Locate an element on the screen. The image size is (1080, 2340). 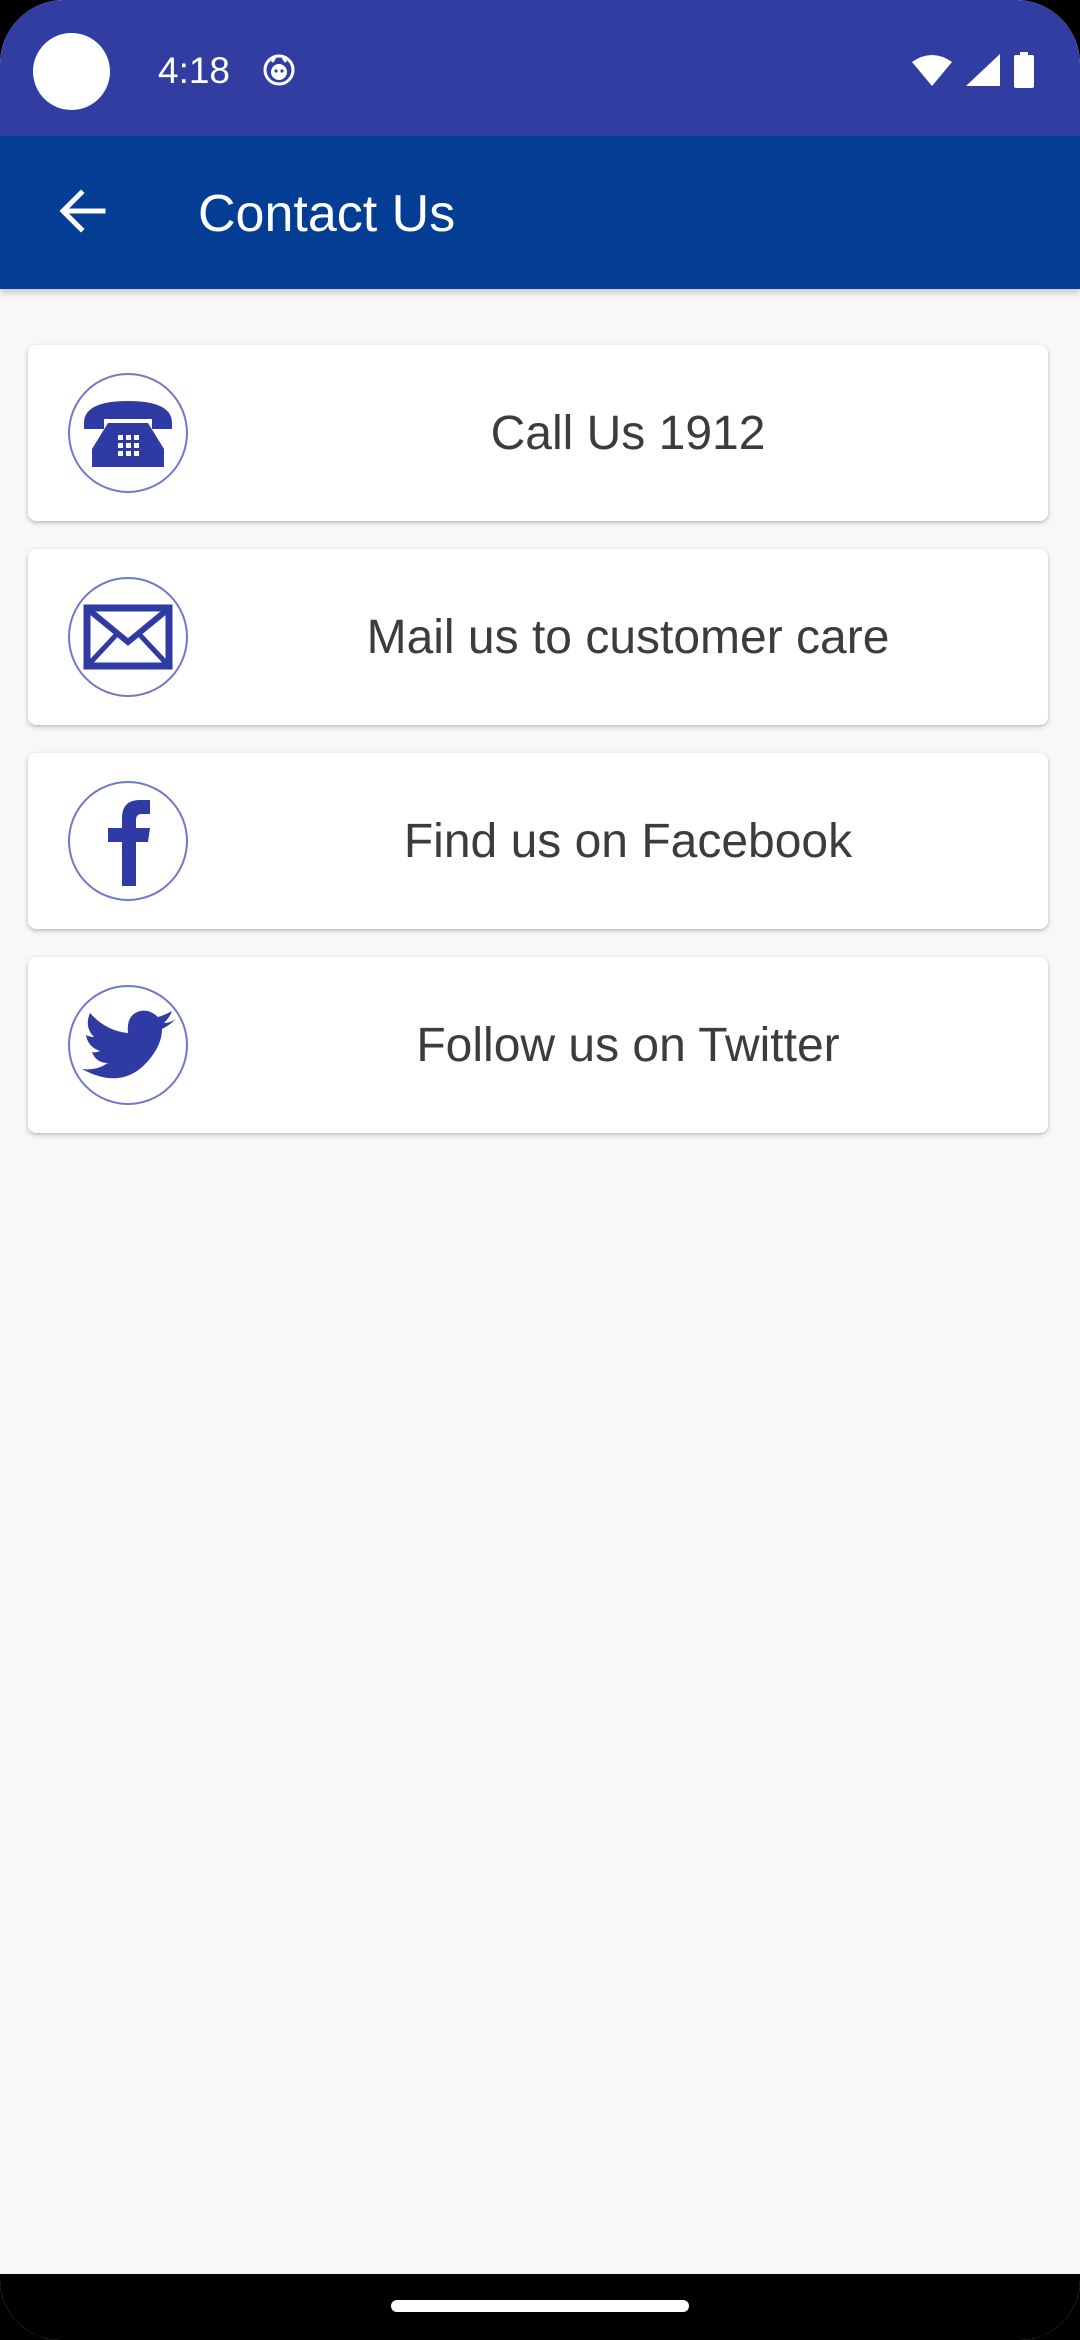
notification-icon is located at coordinates (279, 72).